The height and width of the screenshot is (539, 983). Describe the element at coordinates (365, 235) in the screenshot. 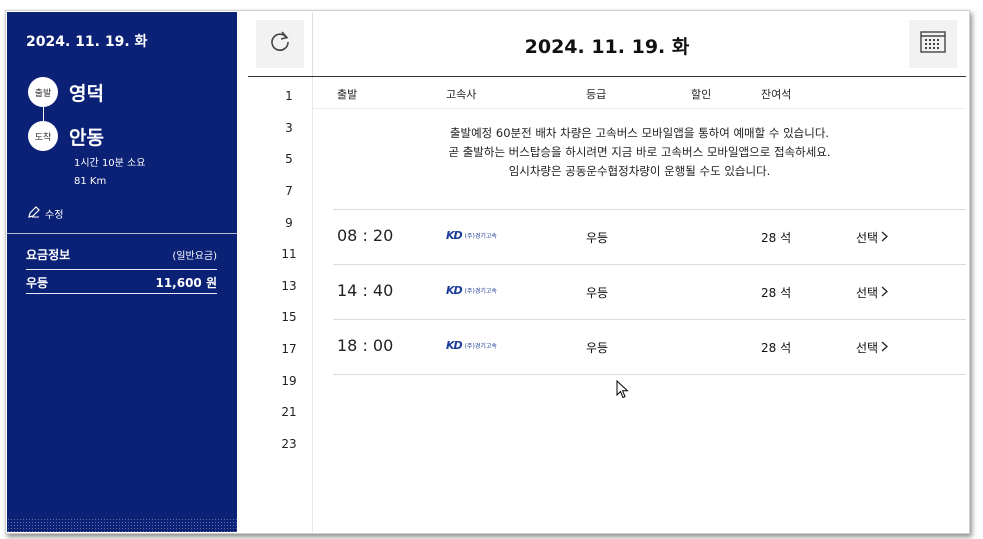

I see `departure-time: 08 : 20` at that location.